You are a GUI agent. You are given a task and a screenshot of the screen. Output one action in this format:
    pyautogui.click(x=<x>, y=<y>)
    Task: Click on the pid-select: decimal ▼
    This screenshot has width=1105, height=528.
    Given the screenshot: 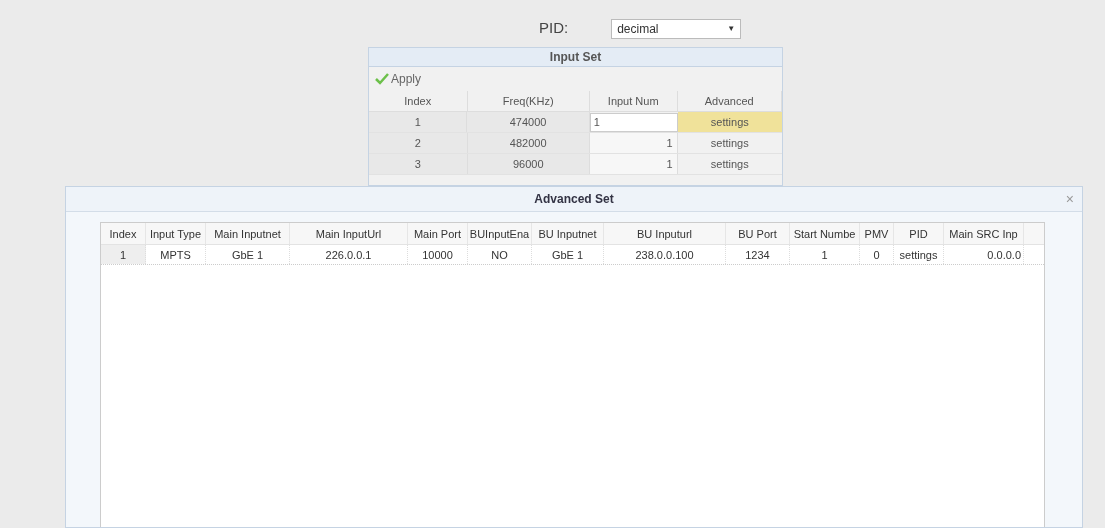 What is the action you would take?
    pyautogui.click(x=676, y=29)
    